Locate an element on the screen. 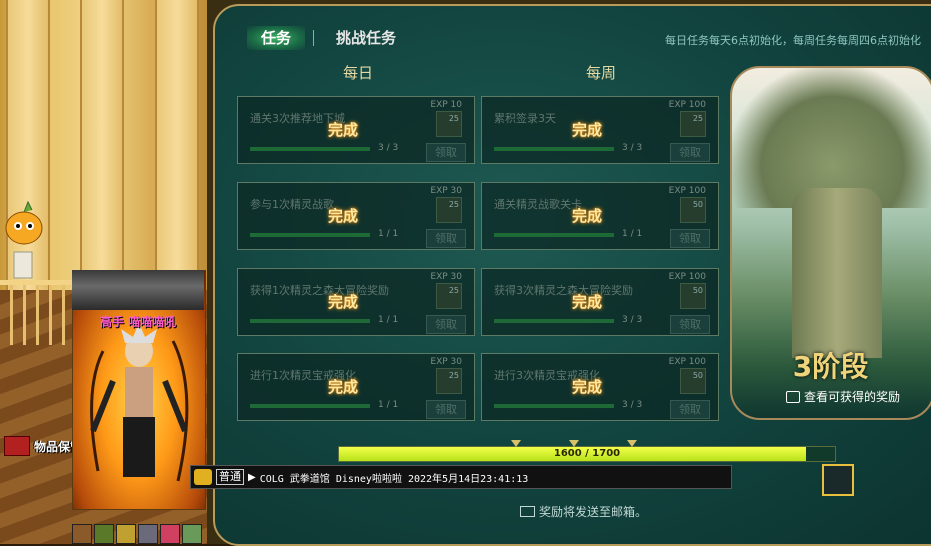 Image resolution: width=931 pixels, height=546 pixels. mail-note-text: 奖励将发送至邮箱。 is located at coordinates (593, 512).